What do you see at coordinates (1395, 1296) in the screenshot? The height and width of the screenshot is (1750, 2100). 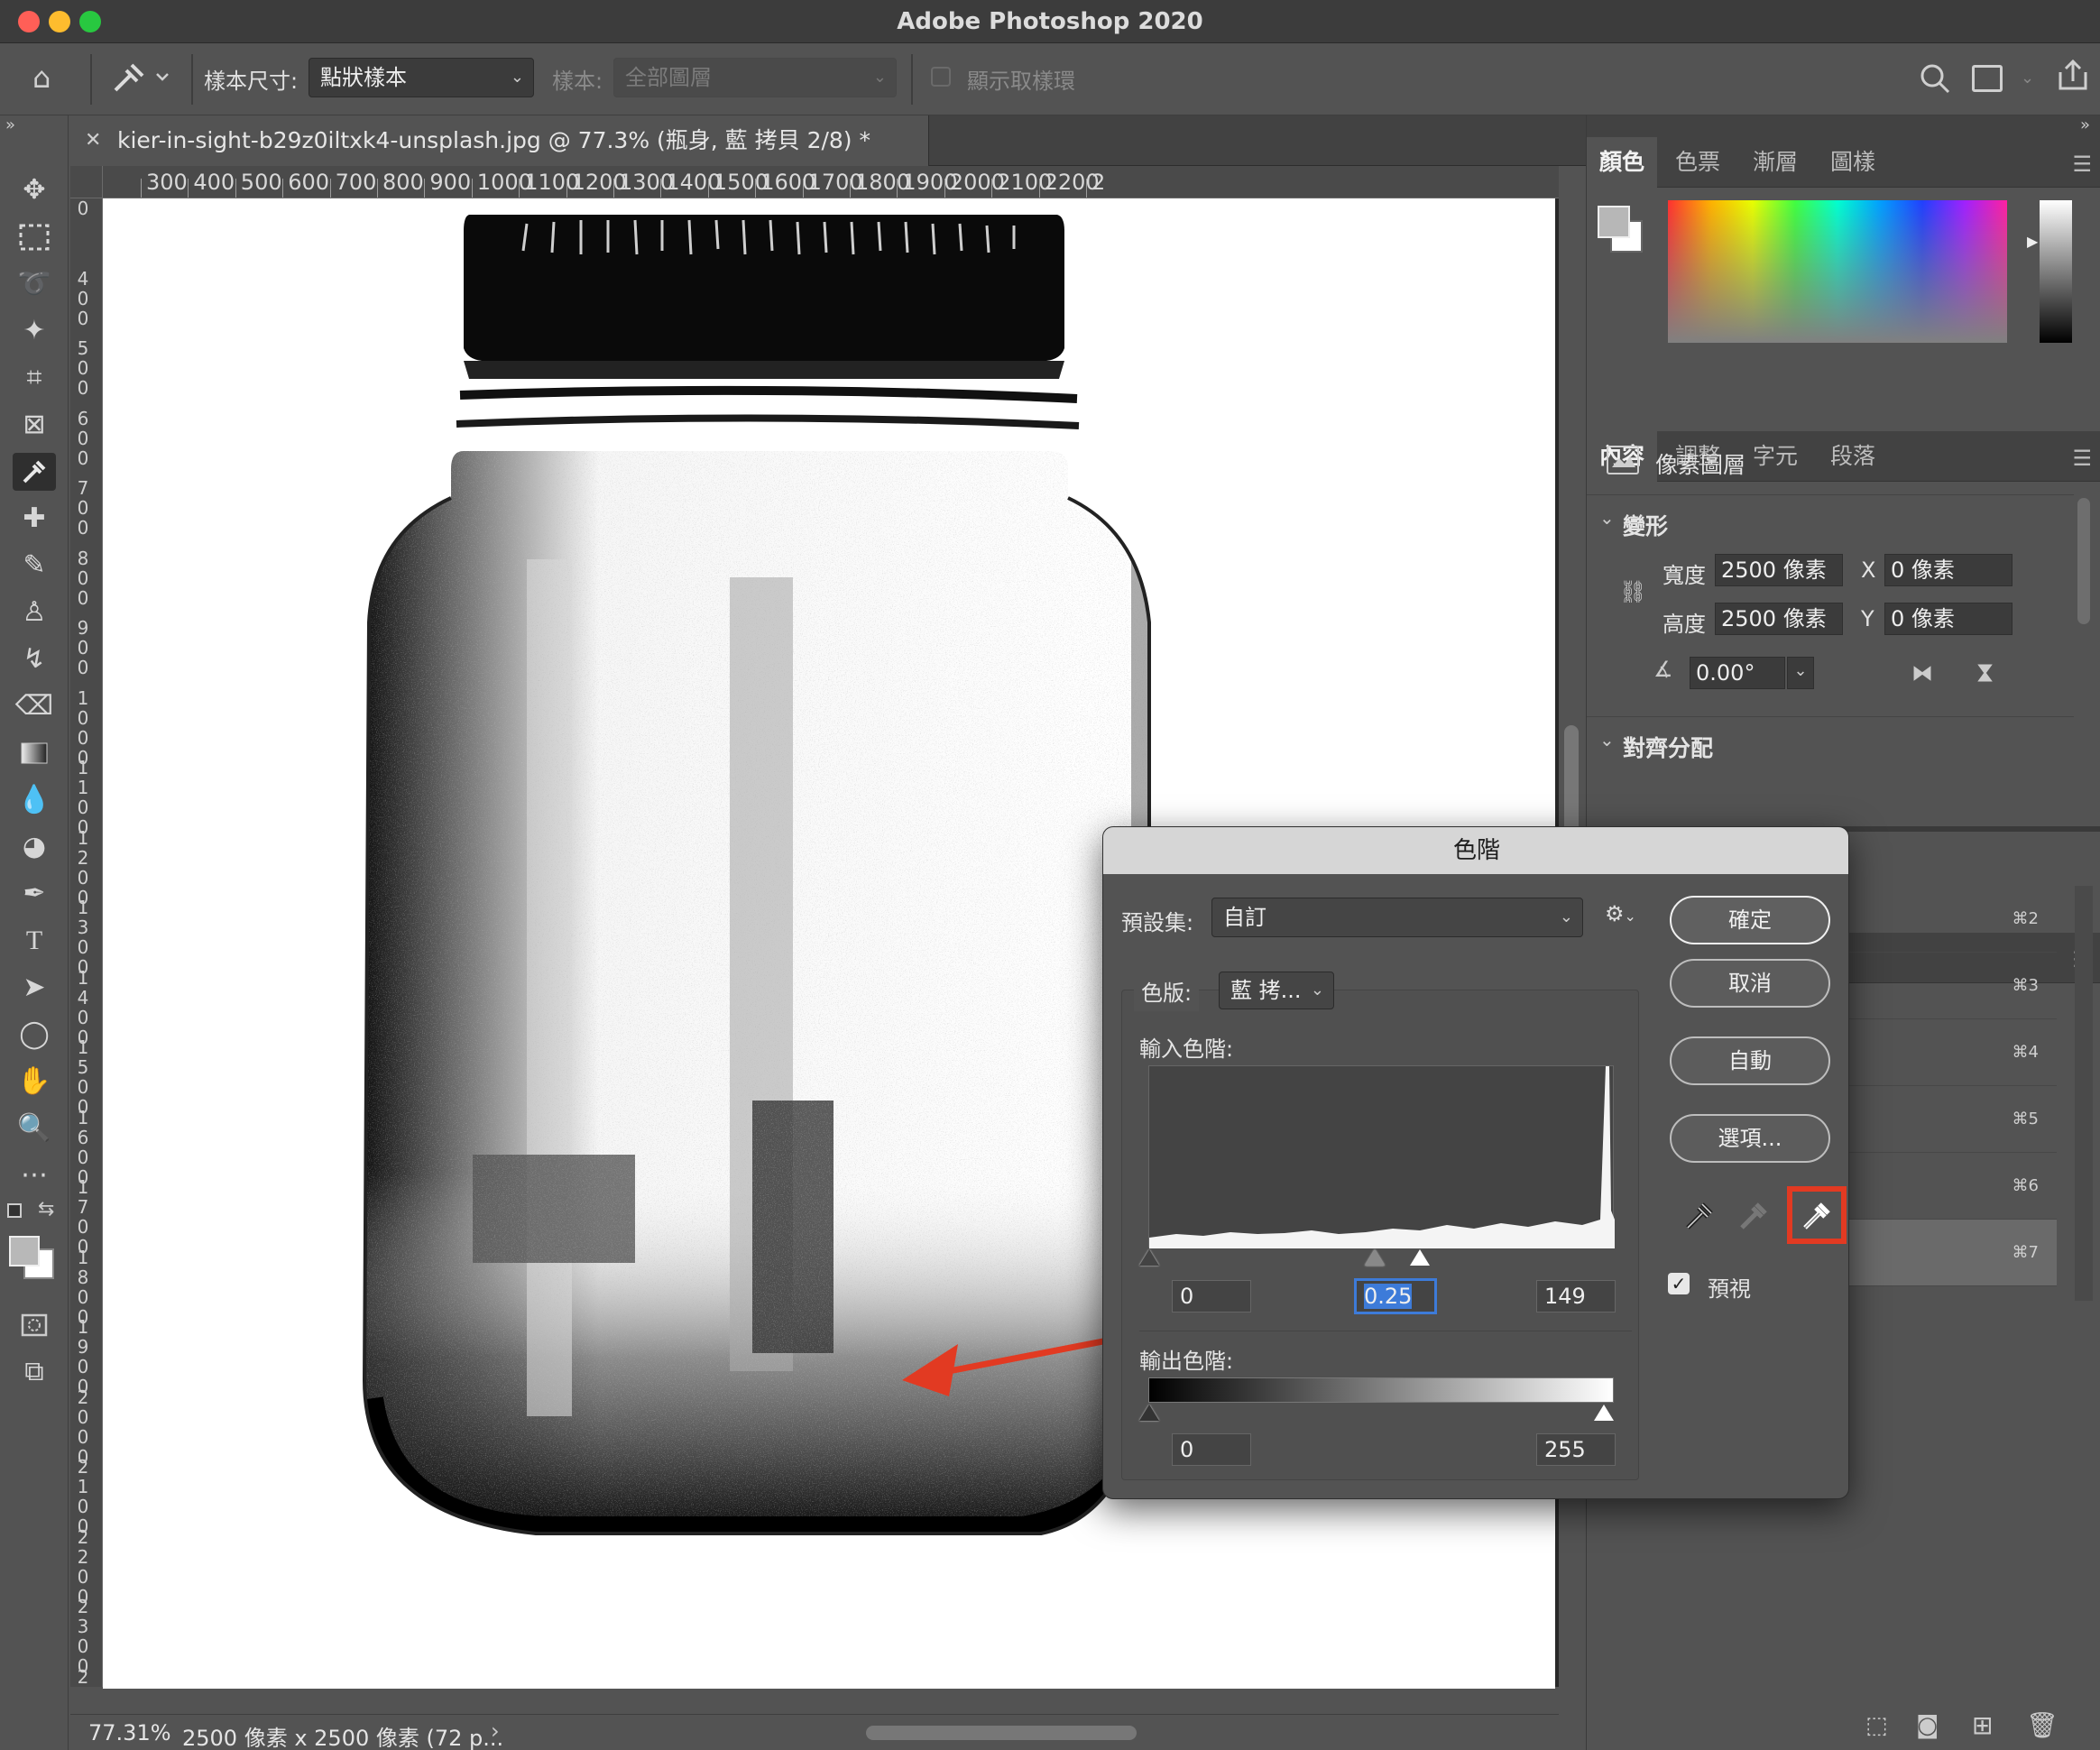 I see `input-gamma-field: 0.25` at bounding box center [1395, 1296].